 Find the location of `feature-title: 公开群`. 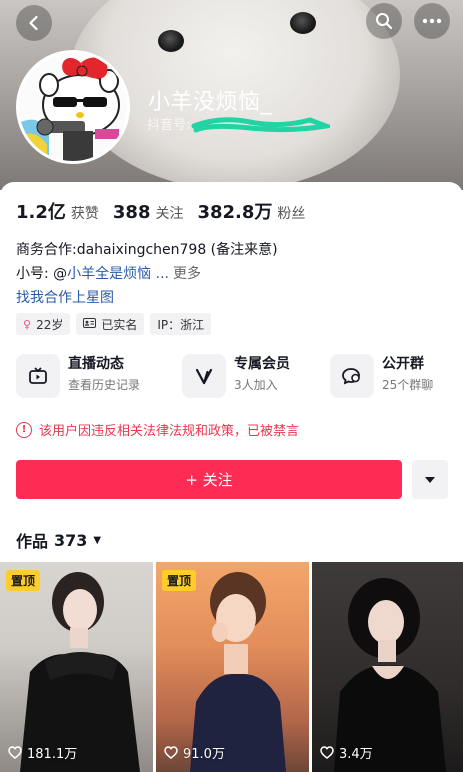

feature-title: 公开群 is located at coordinates (403, 364).